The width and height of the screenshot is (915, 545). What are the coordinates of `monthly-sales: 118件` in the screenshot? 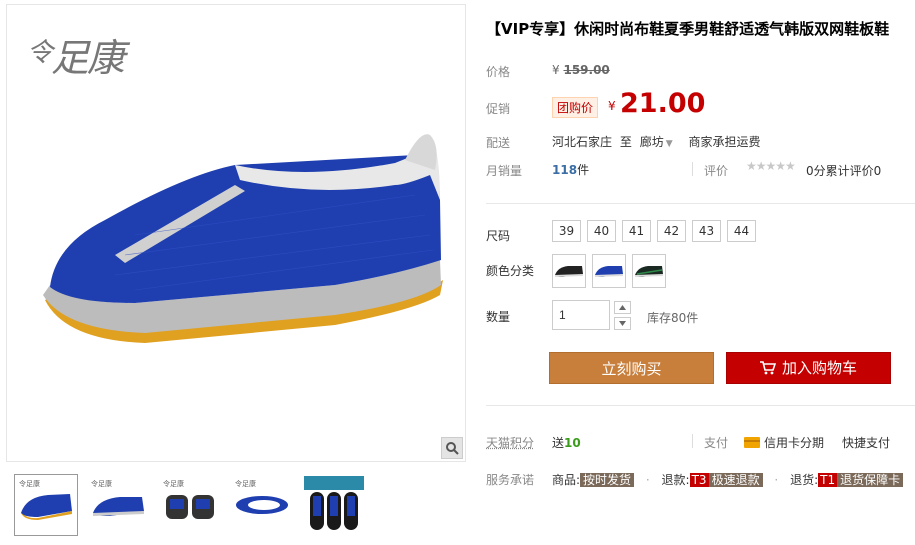 It's located at (571, 170).